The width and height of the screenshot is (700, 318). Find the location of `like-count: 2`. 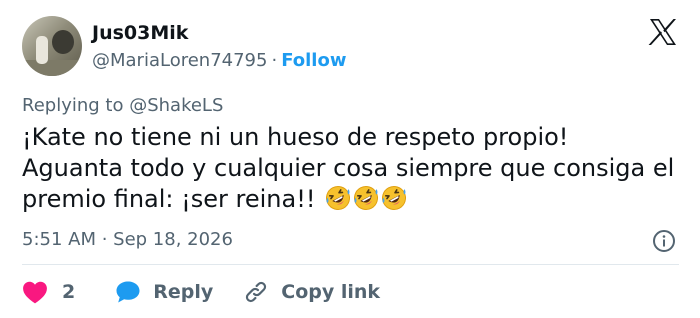

like-count: 2 is located at coordinates (69, 292).